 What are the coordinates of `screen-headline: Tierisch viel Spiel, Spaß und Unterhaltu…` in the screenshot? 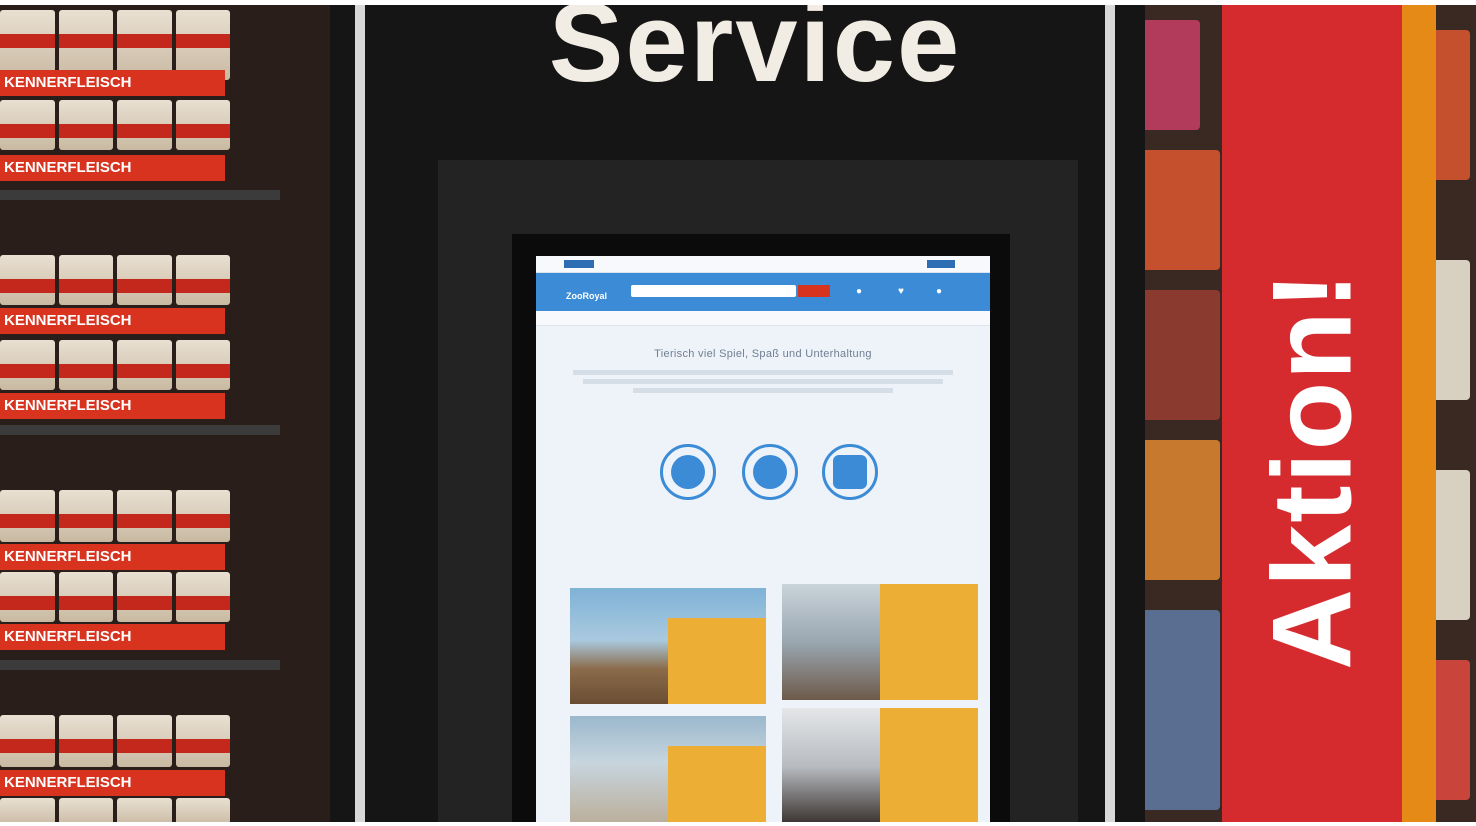 It's located at (763, 354).